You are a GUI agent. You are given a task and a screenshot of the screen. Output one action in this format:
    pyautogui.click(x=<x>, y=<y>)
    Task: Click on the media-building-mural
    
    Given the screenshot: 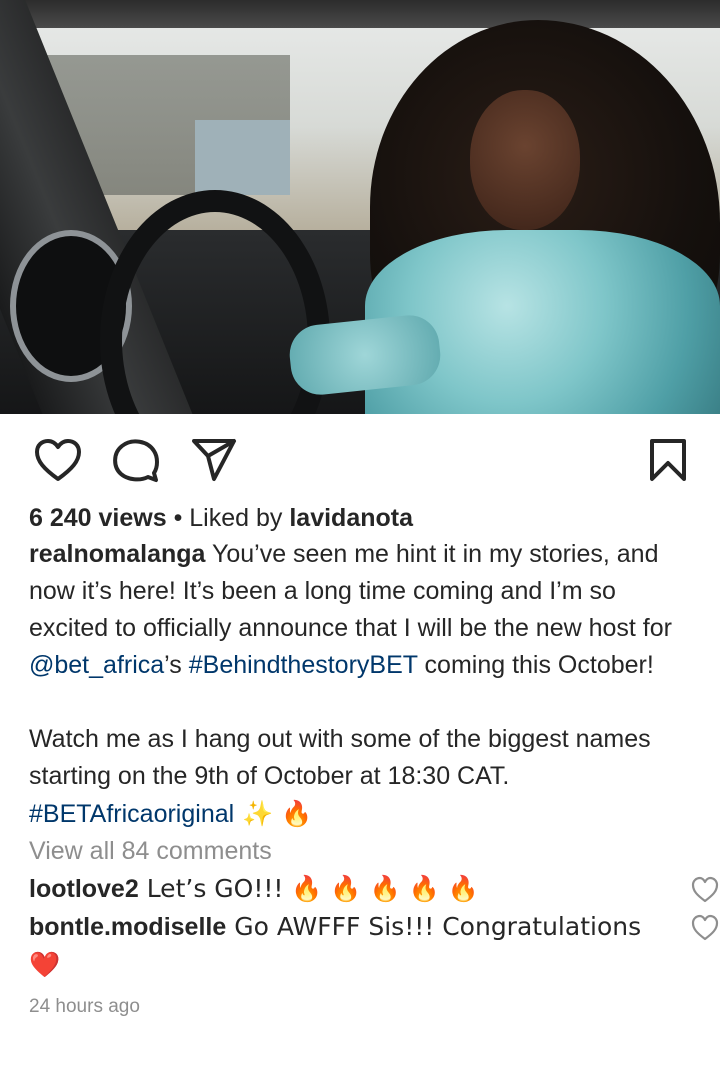 What is the action you would take?
    pyautogui.click(x=242, y=157)
    